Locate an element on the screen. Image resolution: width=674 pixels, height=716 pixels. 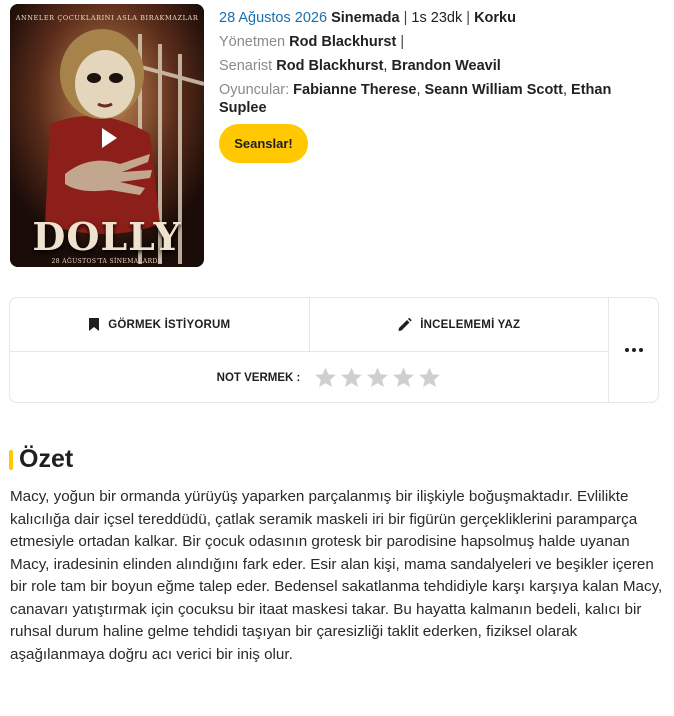
pencil-icon is located at coordinates (405, 324).